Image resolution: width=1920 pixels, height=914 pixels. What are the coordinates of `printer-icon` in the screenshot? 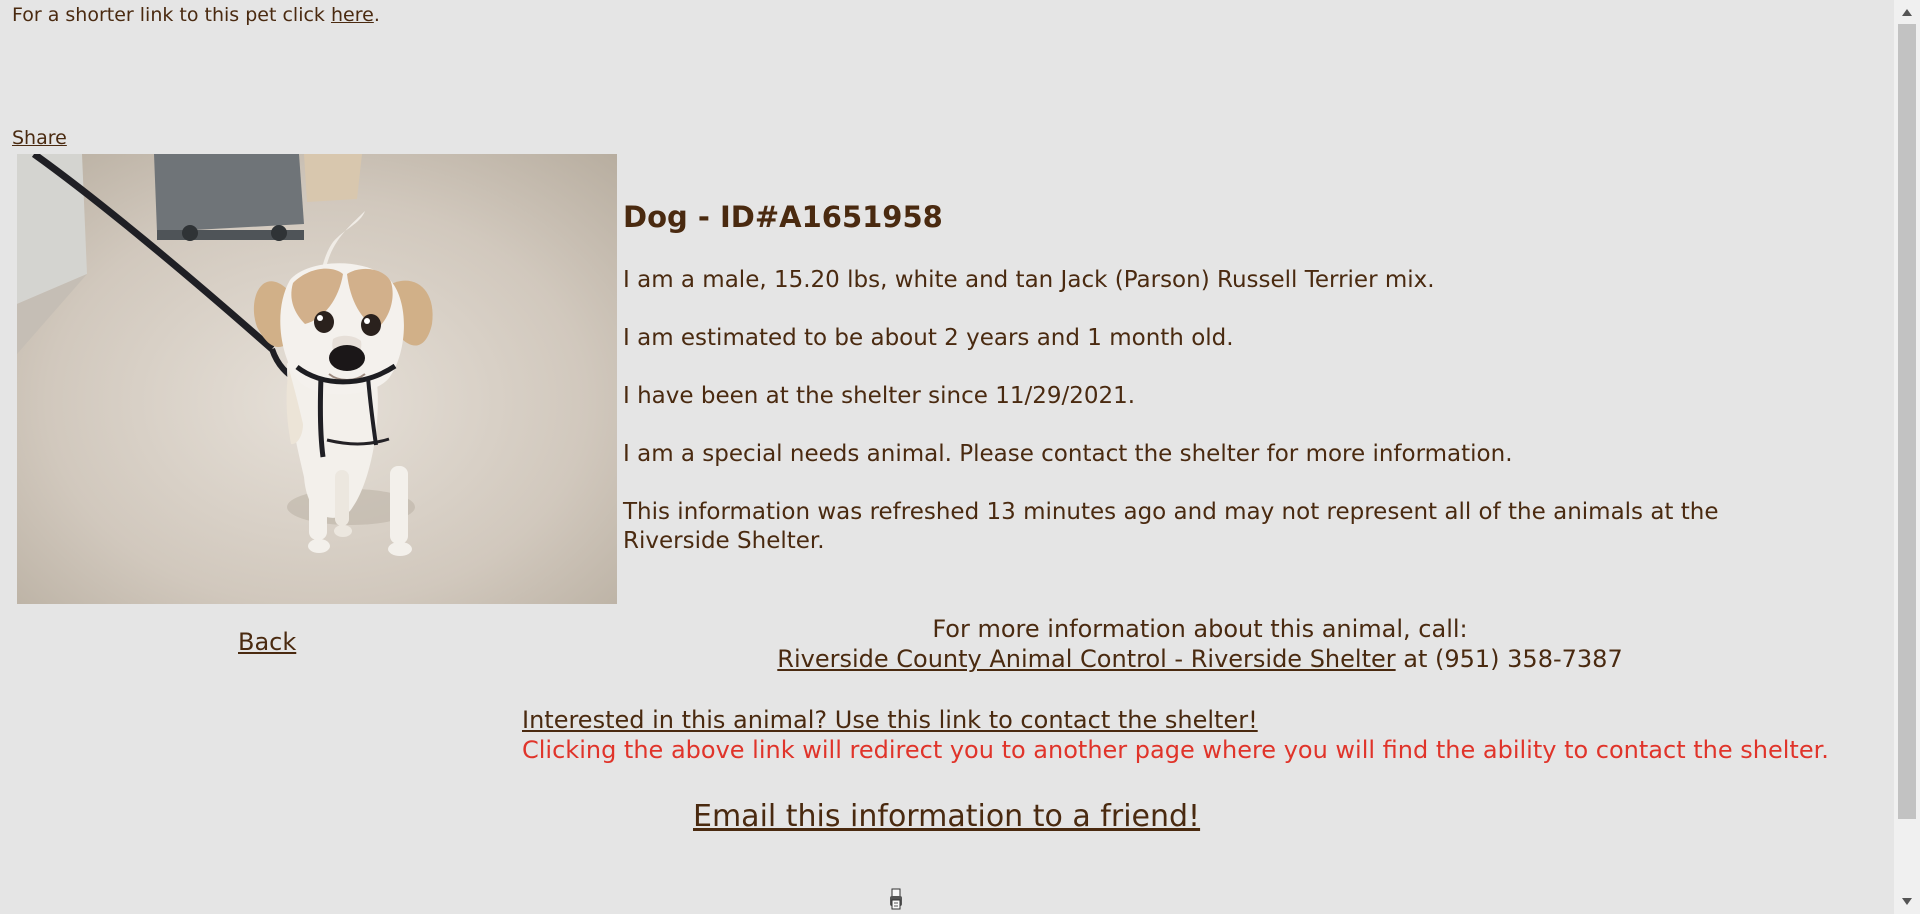 It's located at (896, 901).